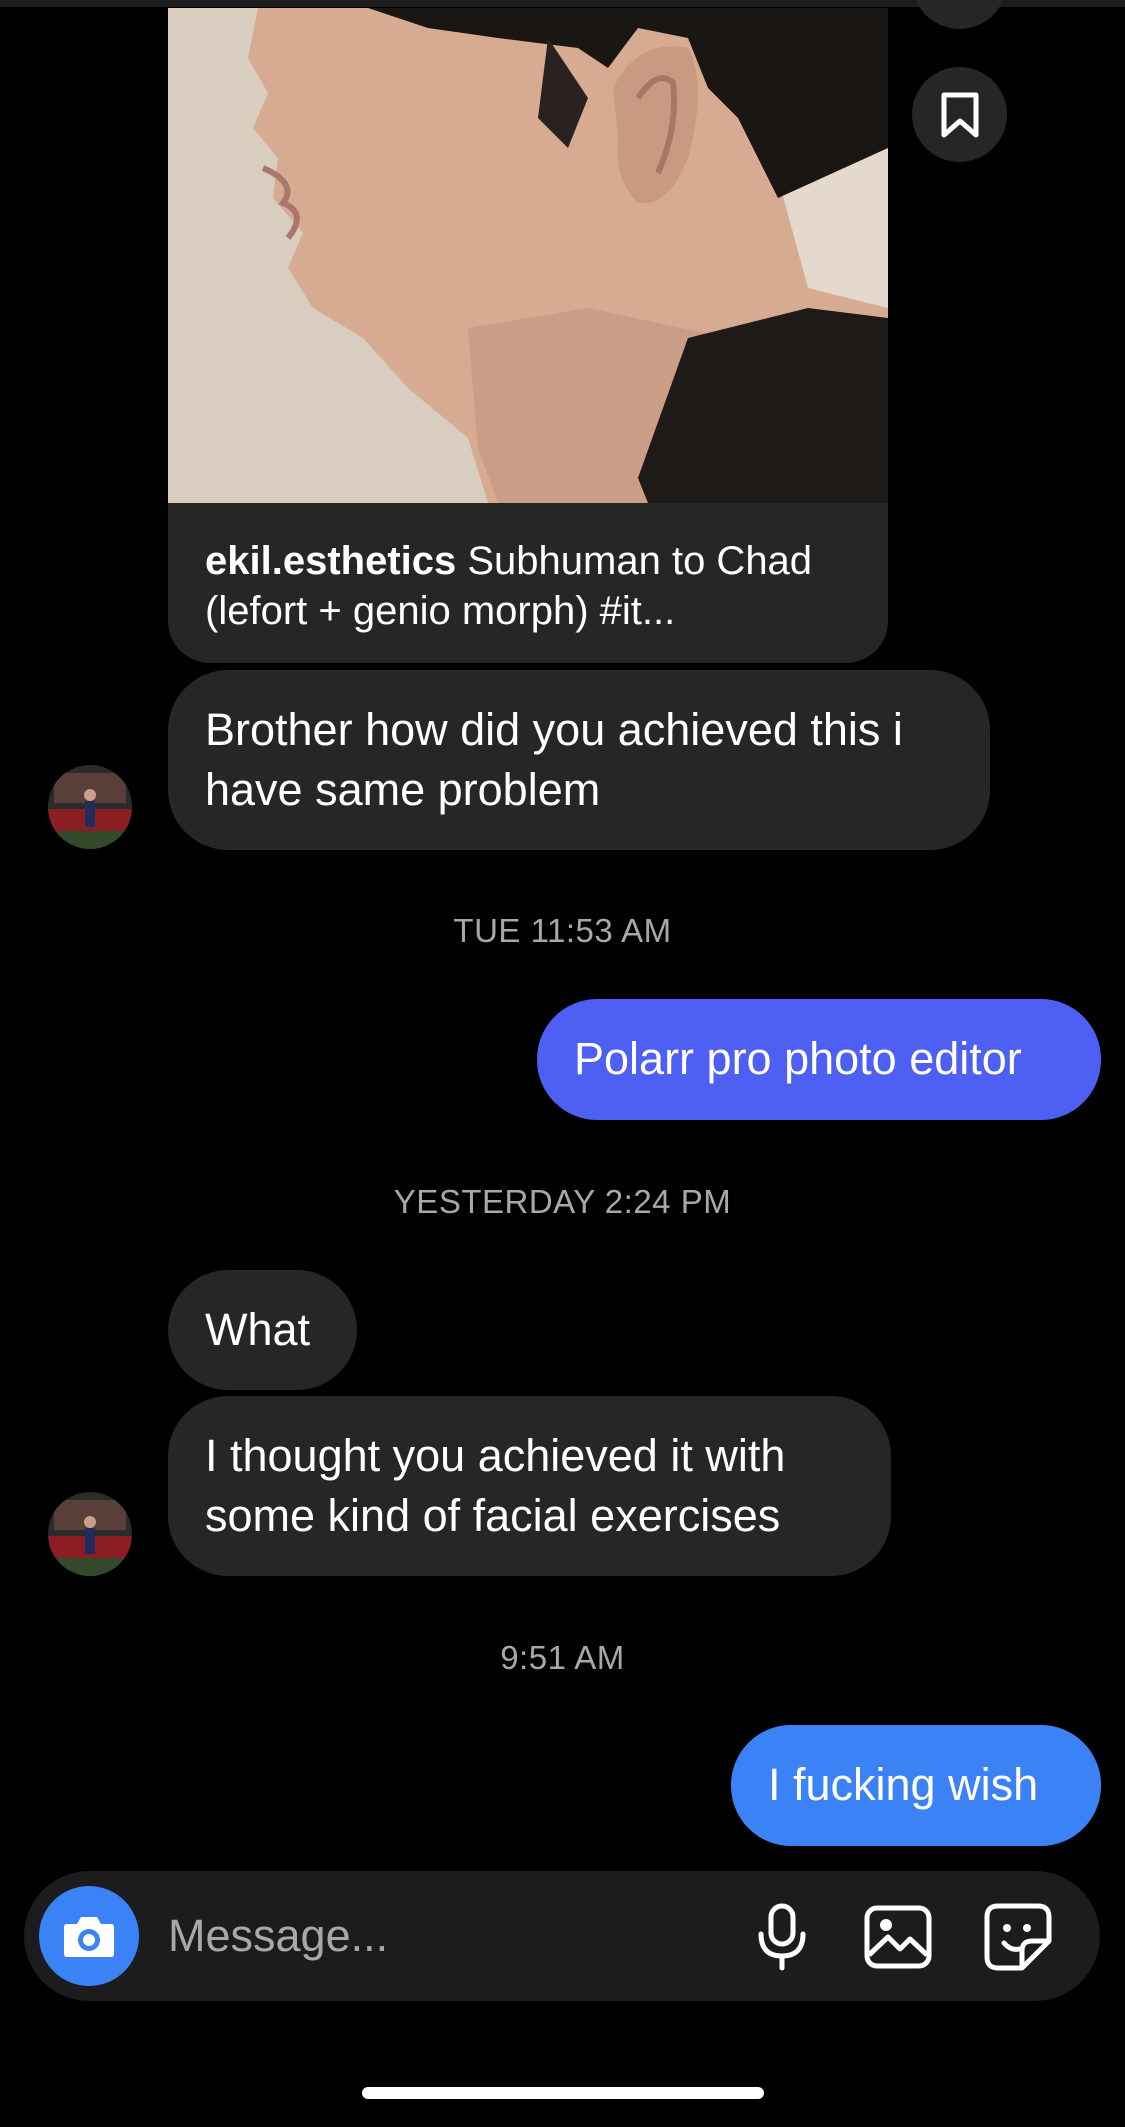  I want to click on bookmark-icon, so click(959, 114).